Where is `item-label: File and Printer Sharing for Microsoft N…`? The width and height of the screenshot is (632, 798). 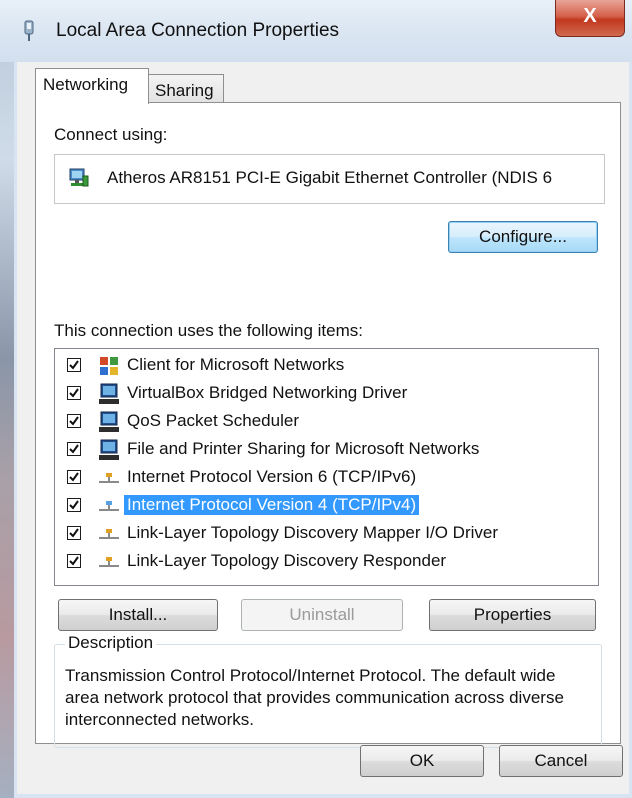 item-label: File and Printer Sharing for Microsoft N… is located at coordinates (303, 448).